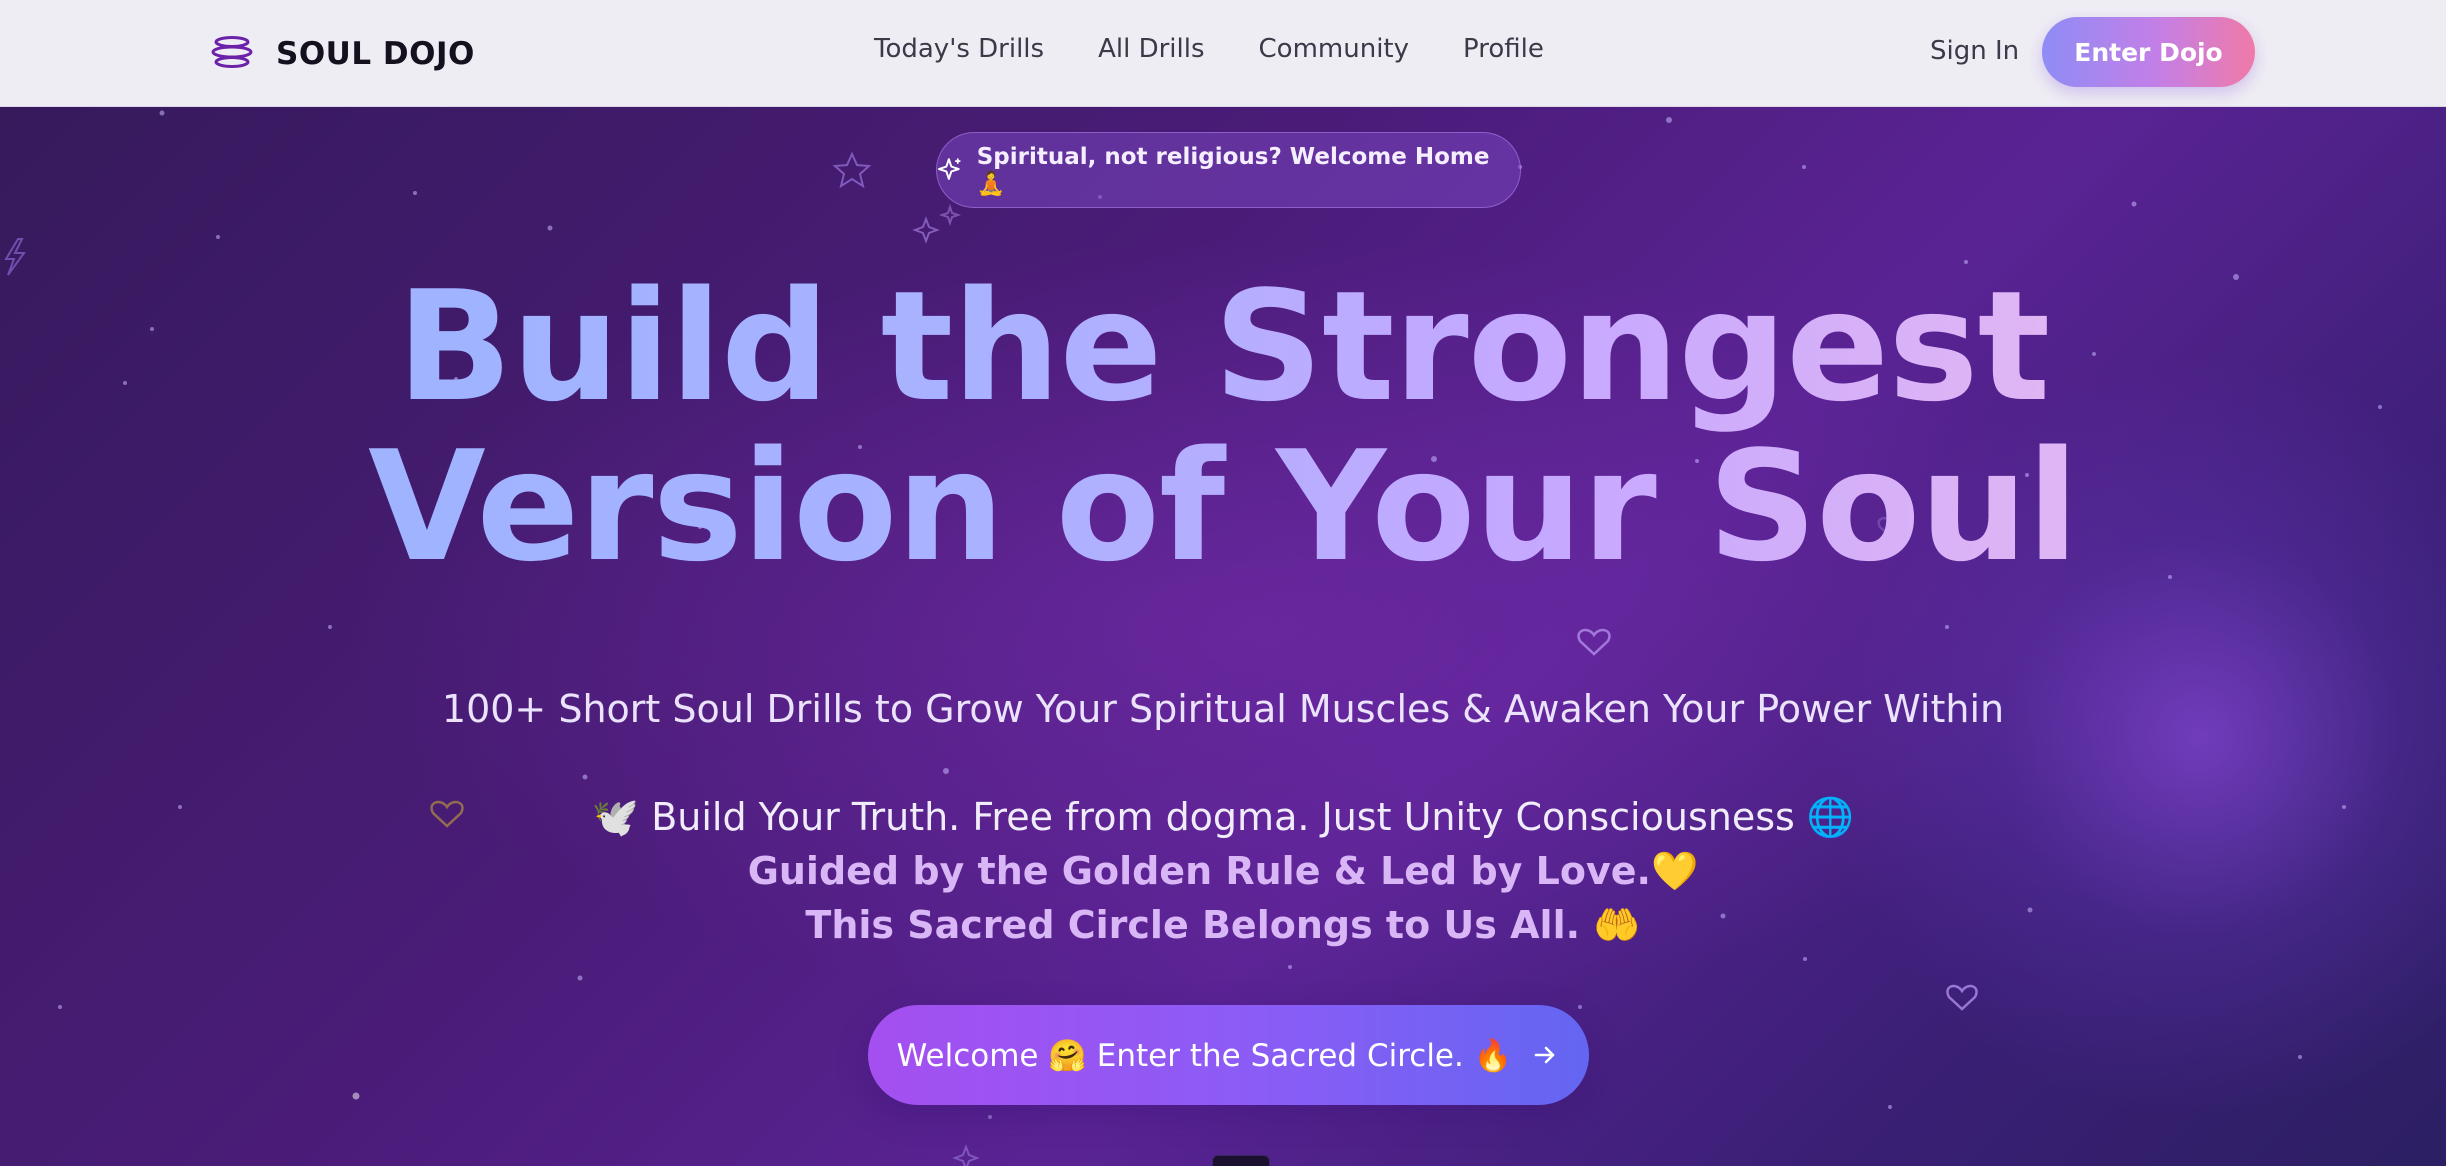  I want to click on cta-label: Welcome 🤗 Enter the Sacred Circle. 🔥, so click(1204, 1055).